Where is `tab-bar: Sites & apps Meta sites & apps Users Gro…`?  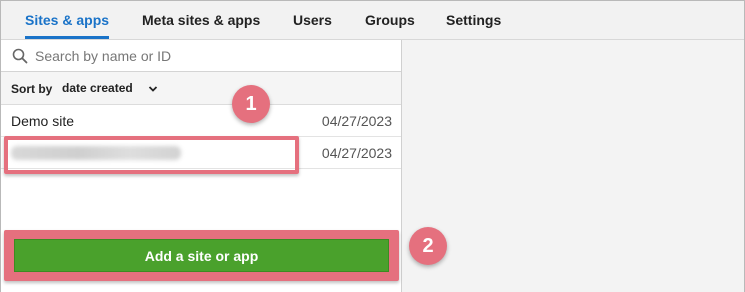 tab-bar: Sites & apps Meta sites & apps Users Gro… is located at coordinates (372, 20).